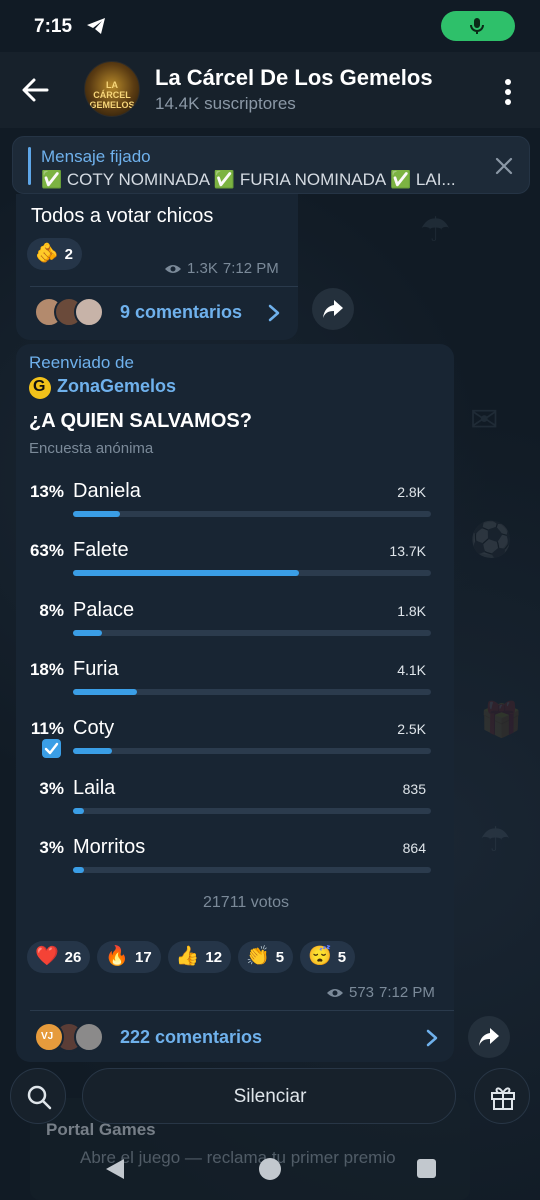 The width and height of the screenshot is (540, 1200). I want to click on channel-title: La Cárcel De Los Gemelos, so click(294, 78).